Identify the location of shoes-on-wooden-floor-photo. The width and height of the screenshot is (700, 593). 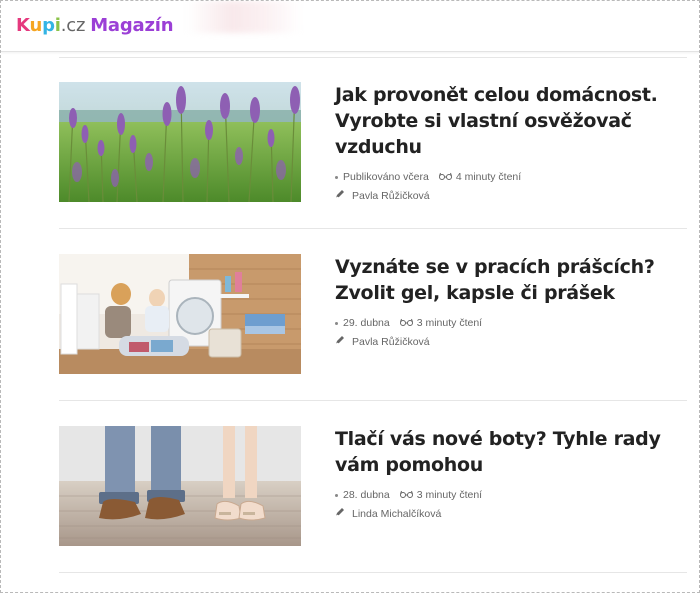
(180, 486).